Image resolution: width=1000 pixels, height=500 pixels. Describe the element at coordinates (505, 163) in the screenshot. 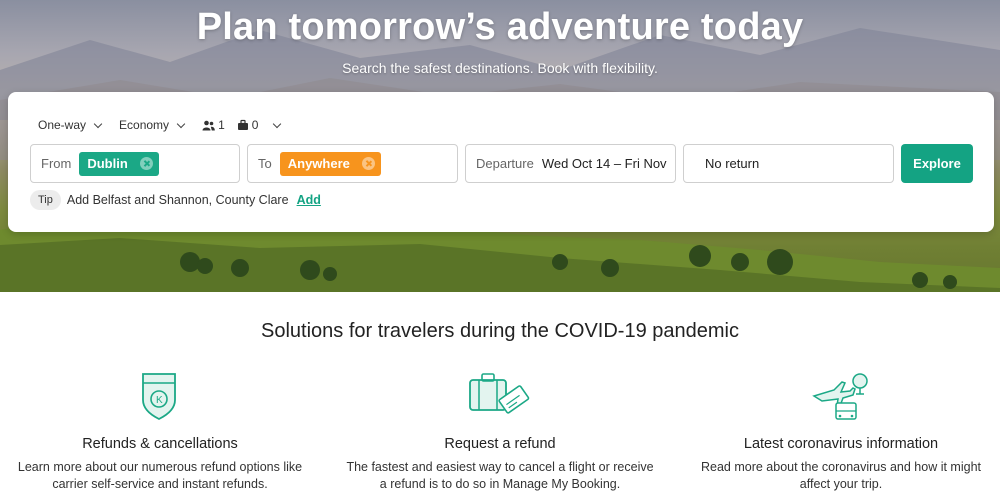

I see `departure-label: Departure` at that location.